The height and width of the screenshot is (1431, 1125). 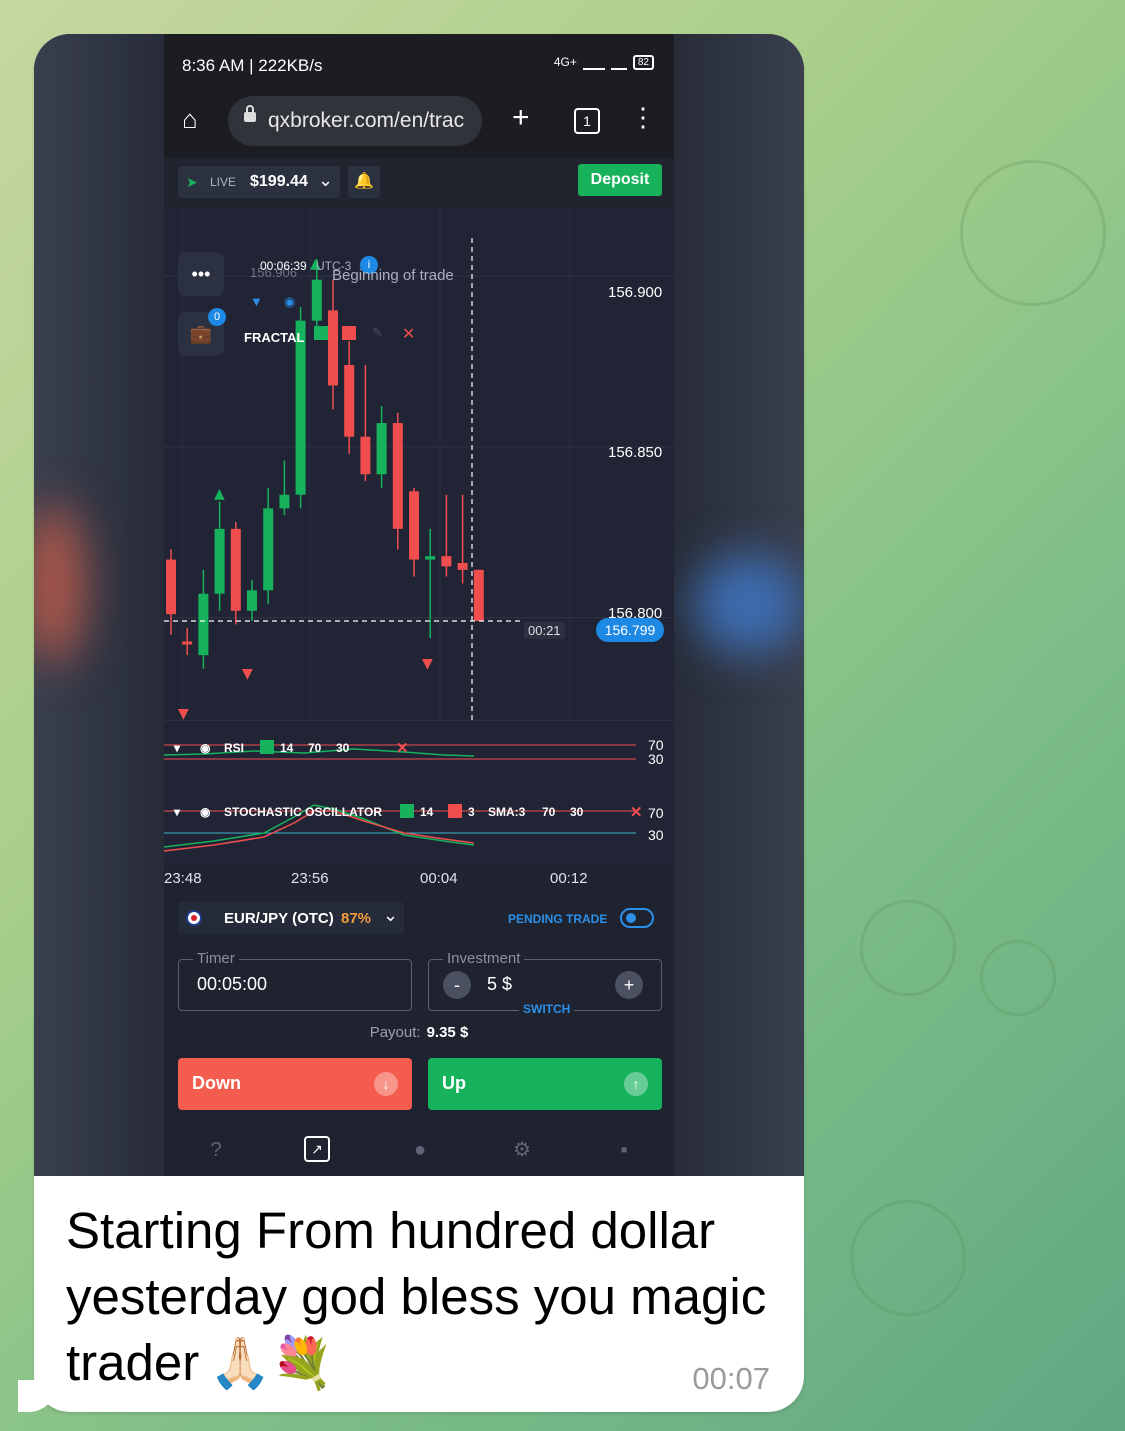 I want to click on chat-icon: ▪, so click(x=624, y=1150).